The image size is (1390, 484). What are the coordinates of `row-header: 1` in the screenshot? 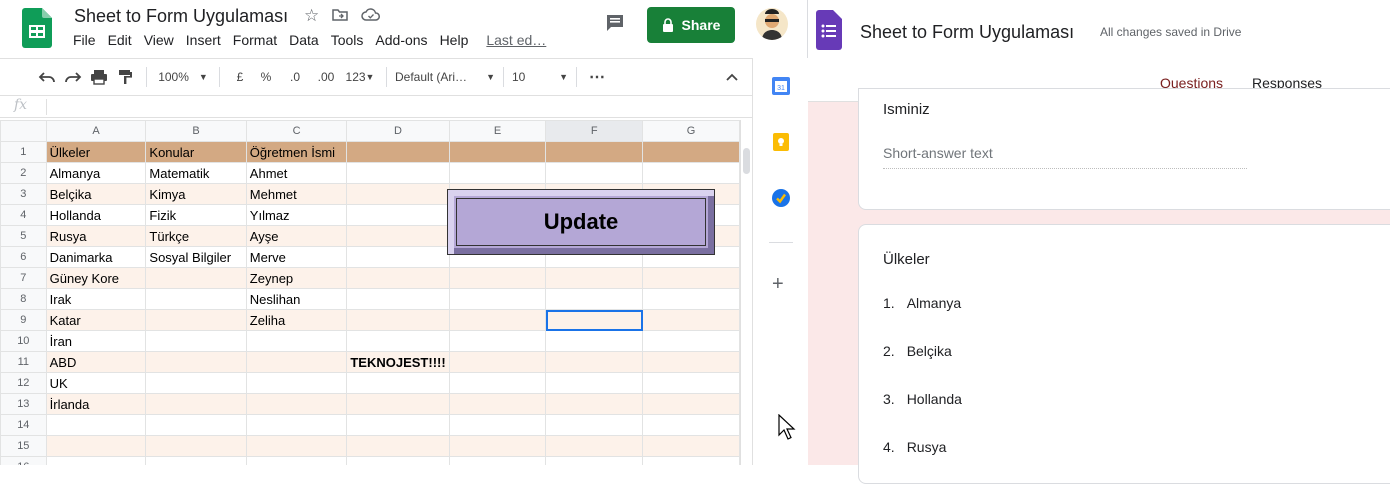 It's located at (23, 152).